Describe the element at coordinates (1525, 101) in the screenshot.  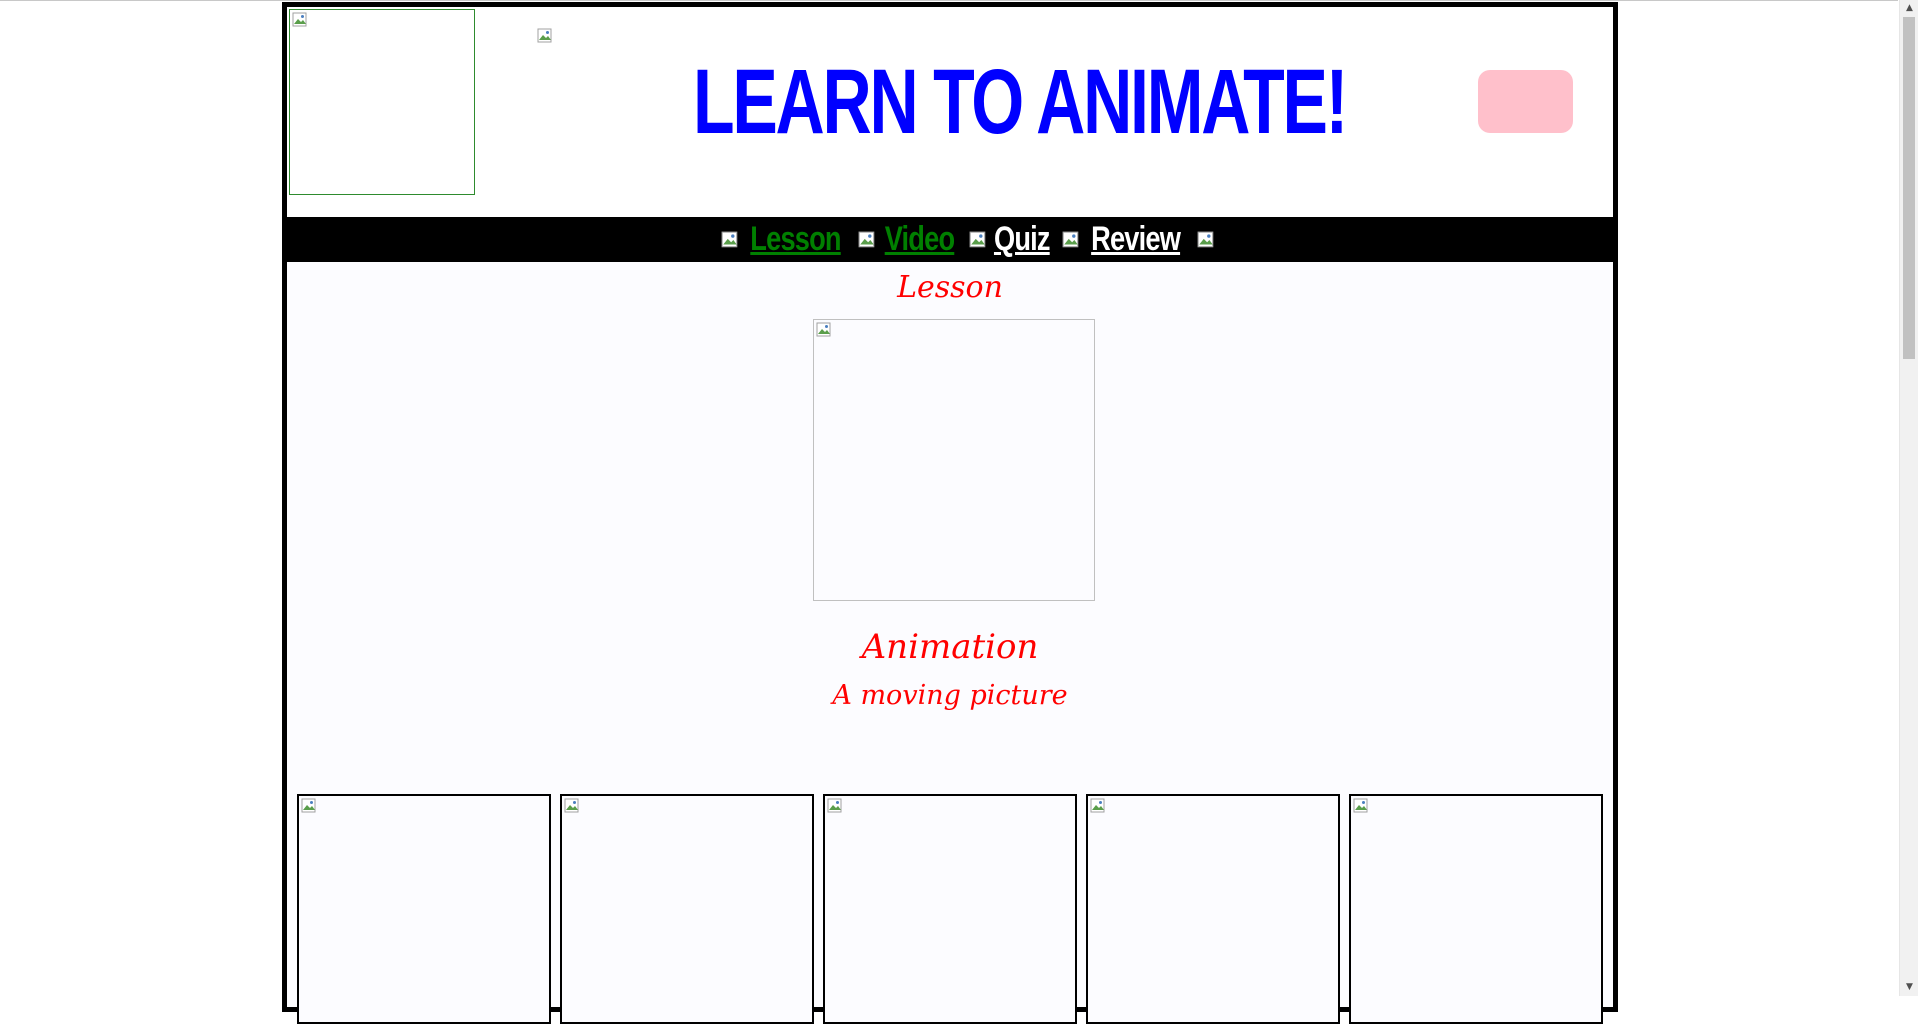
I see `pink-button` at that location.